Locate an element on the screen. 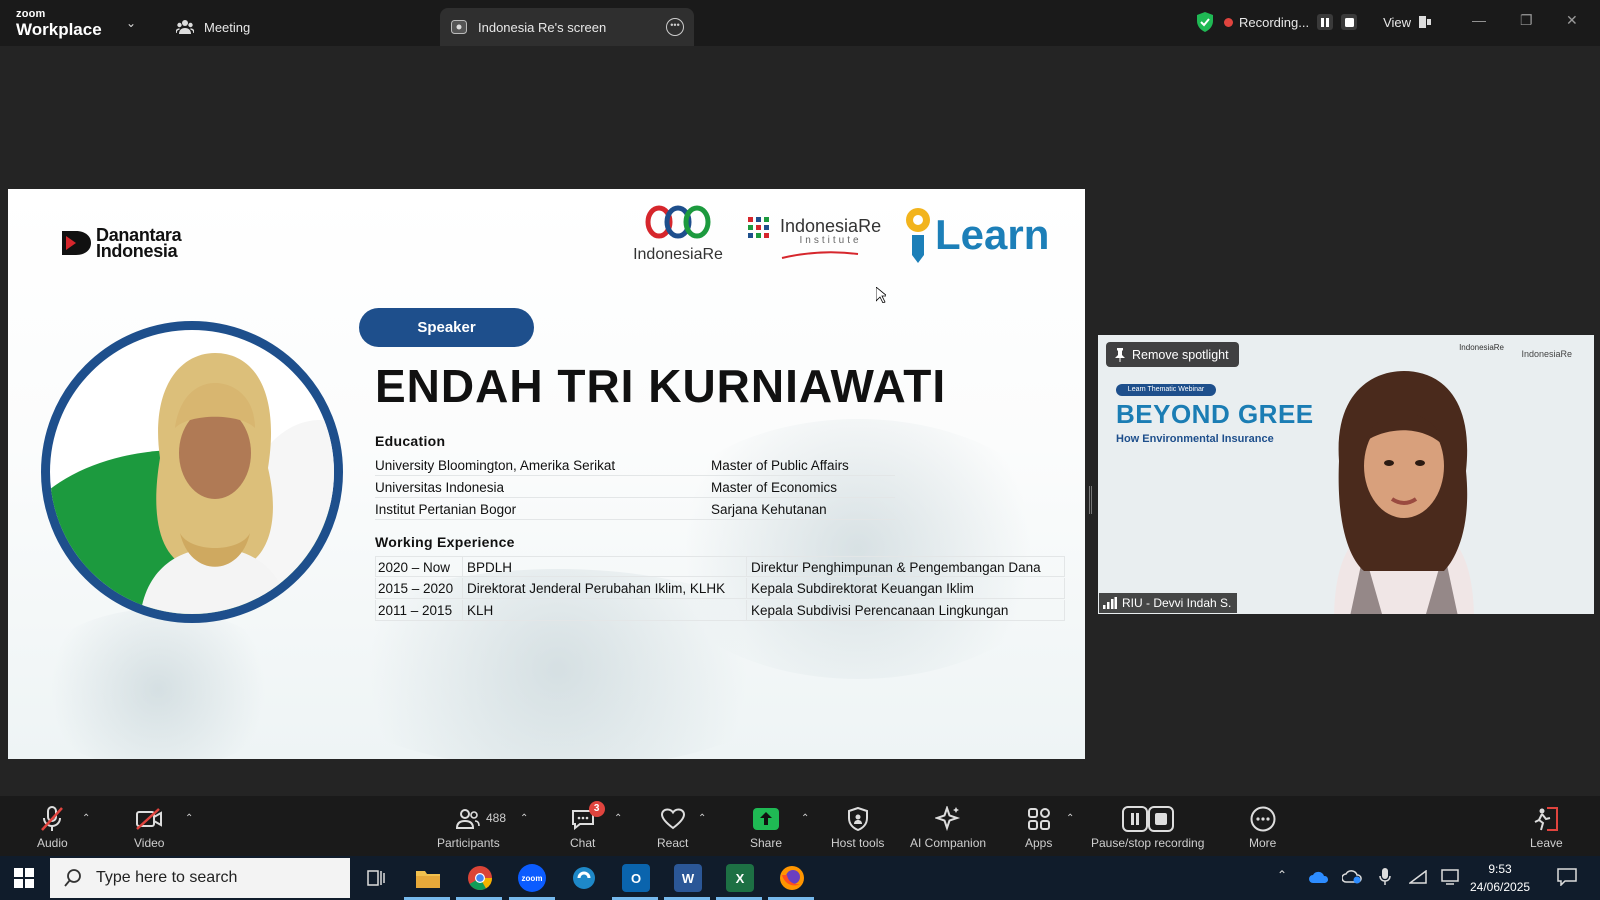 This screenshot has width=1600, height=900. zoom-workplace-logo: zoom Workplace is located at coordinates (59, 24).